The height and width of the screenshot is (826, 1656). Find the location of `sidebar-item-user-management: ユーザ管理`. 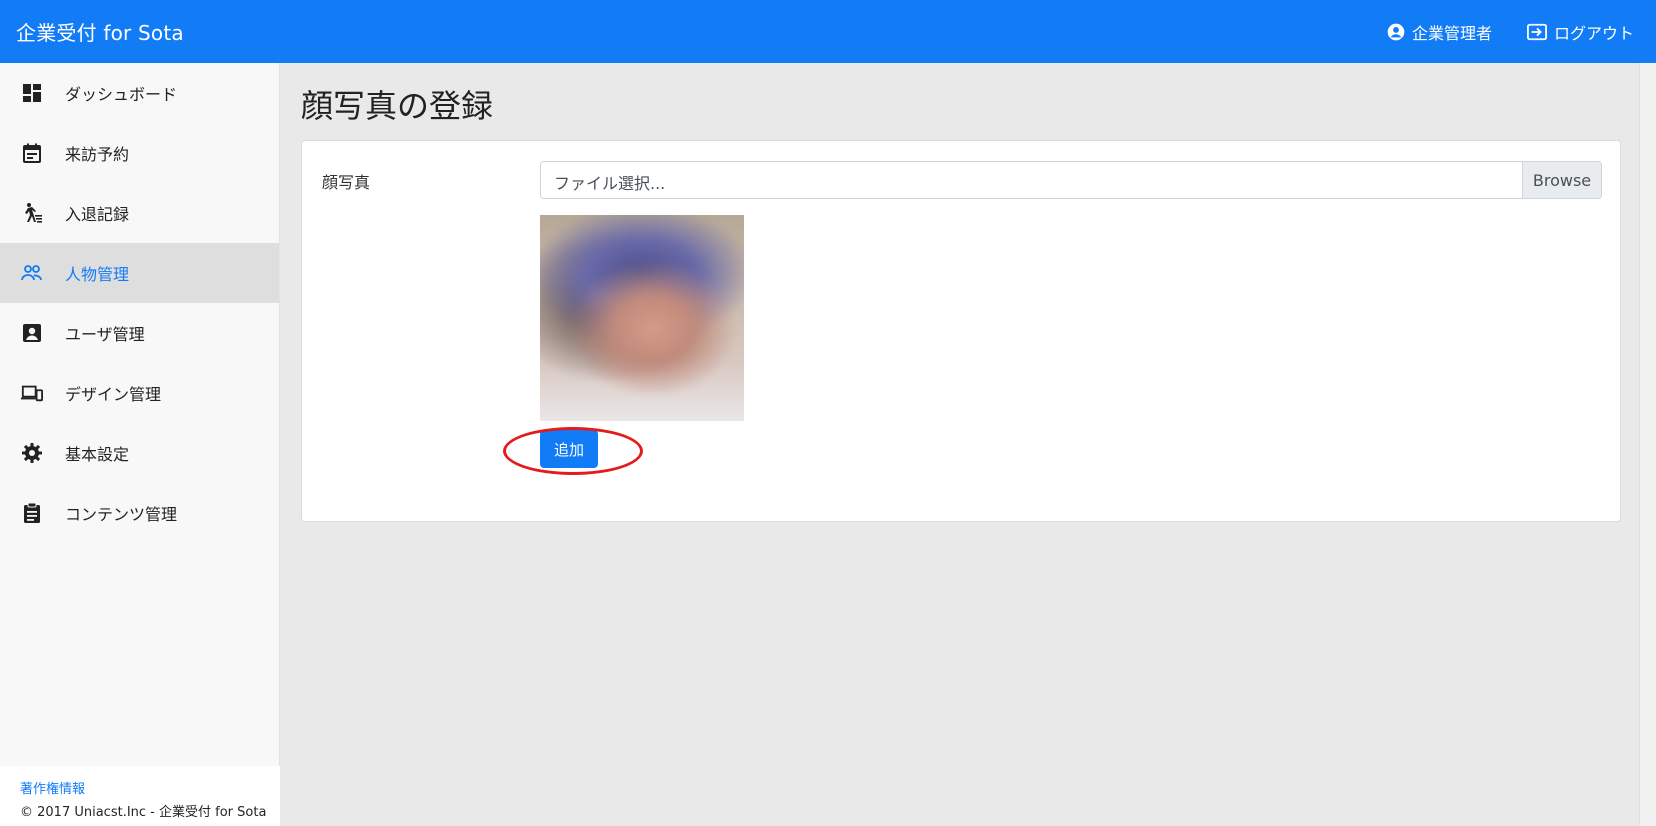

sidebar-item-user-management: ユーザ管理 is located at coordinates (139, 333).